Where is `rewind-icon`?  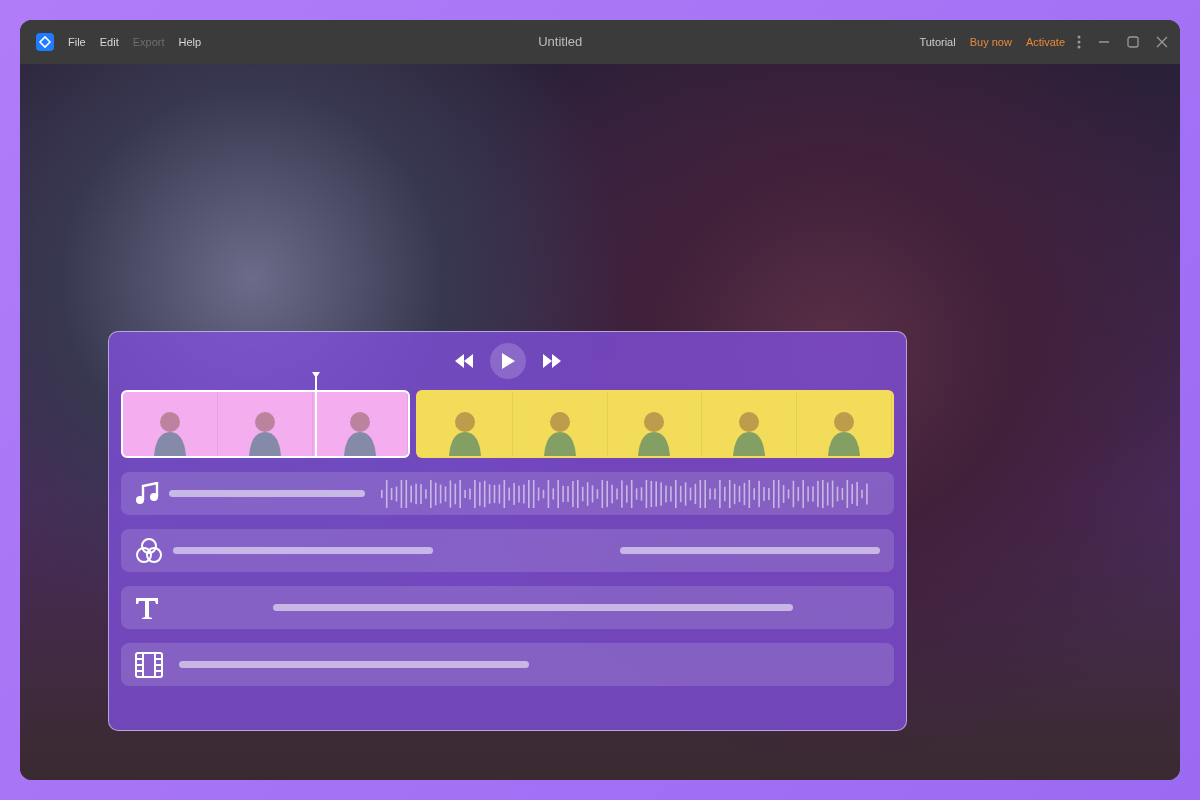 rewind-icon is located at coordinates (463, 361).